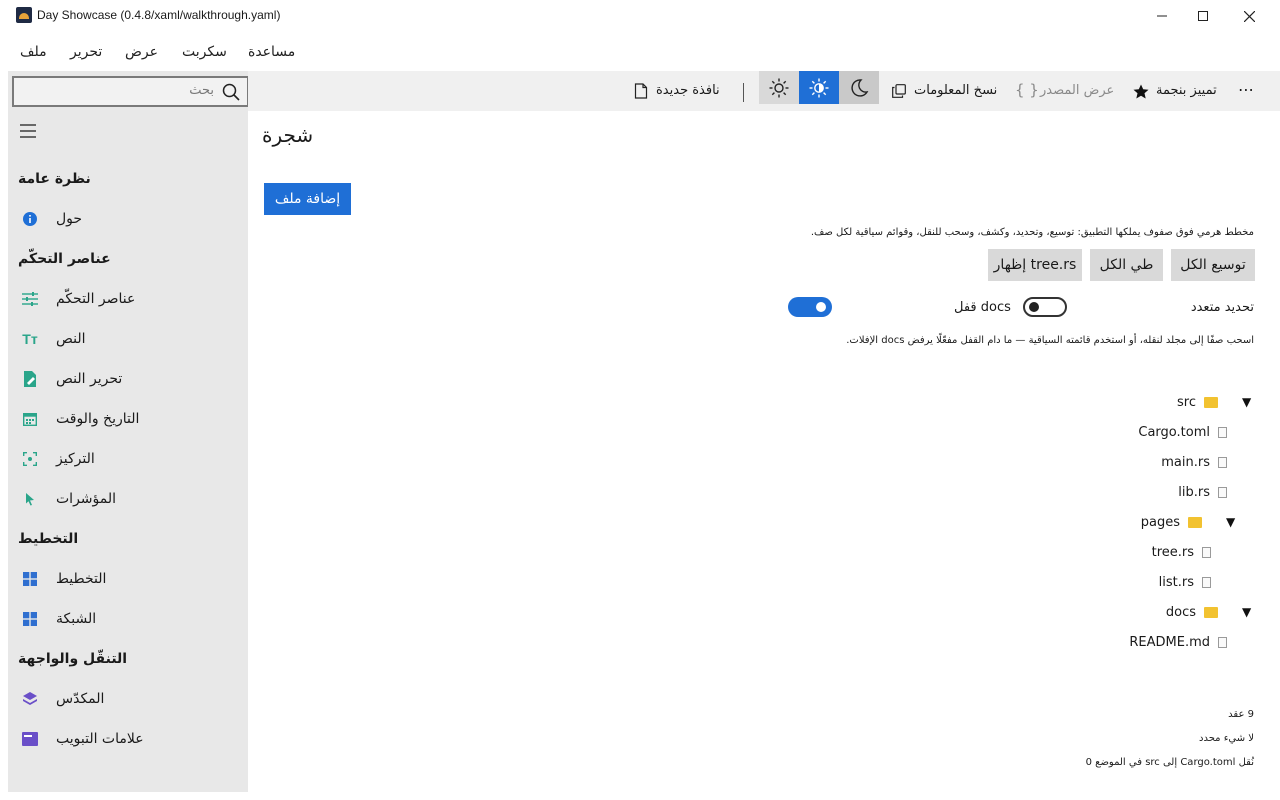 The width and height of the screenshot is (1280, 800). What do you see at coordinates (33, 52) in the screenshot?
I see `menu-file: ملف` at bounding box center [33, 52].